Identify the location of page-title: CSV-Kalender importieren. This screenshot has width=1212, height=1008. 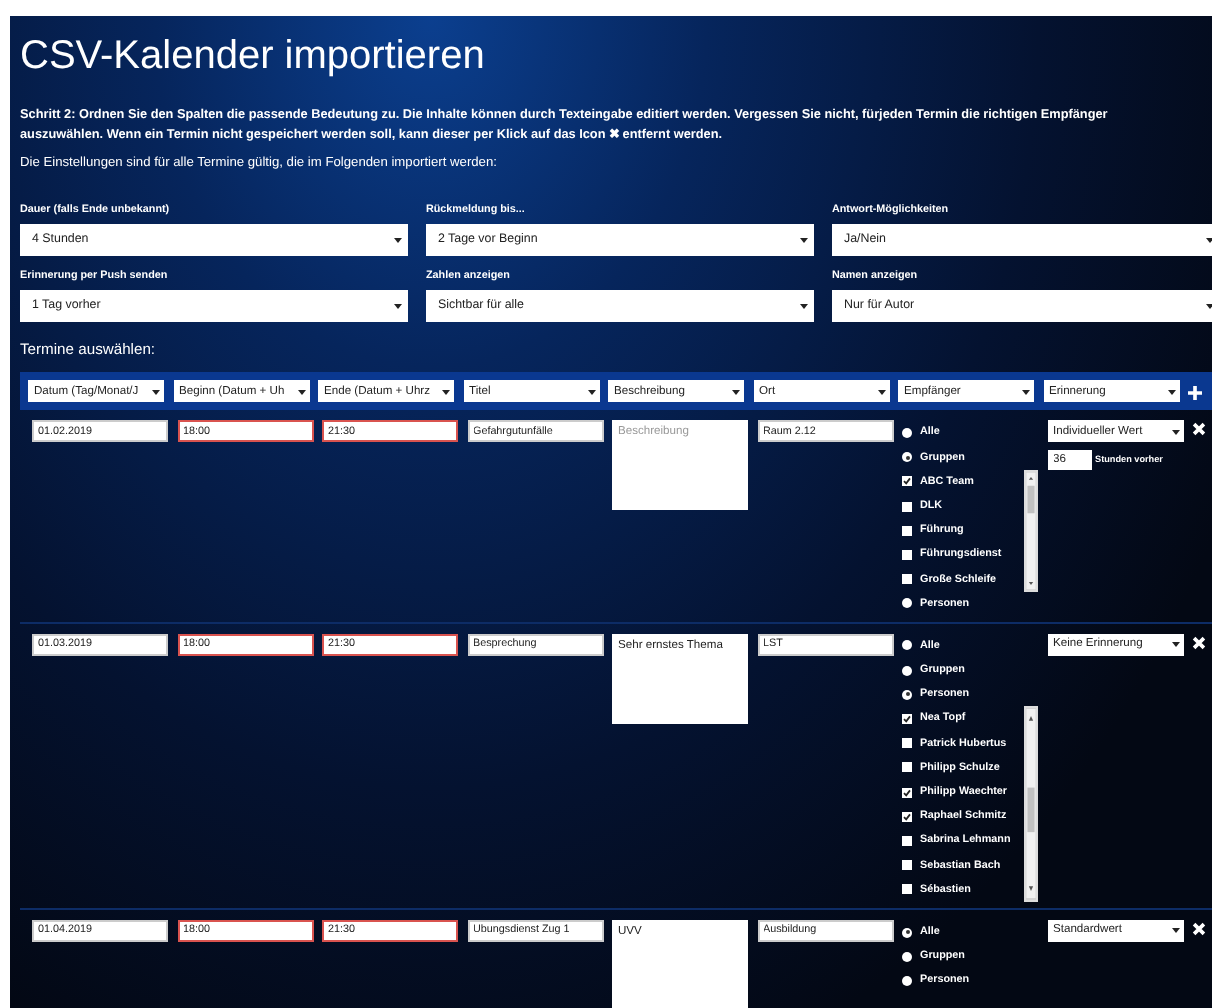
(253, 56).